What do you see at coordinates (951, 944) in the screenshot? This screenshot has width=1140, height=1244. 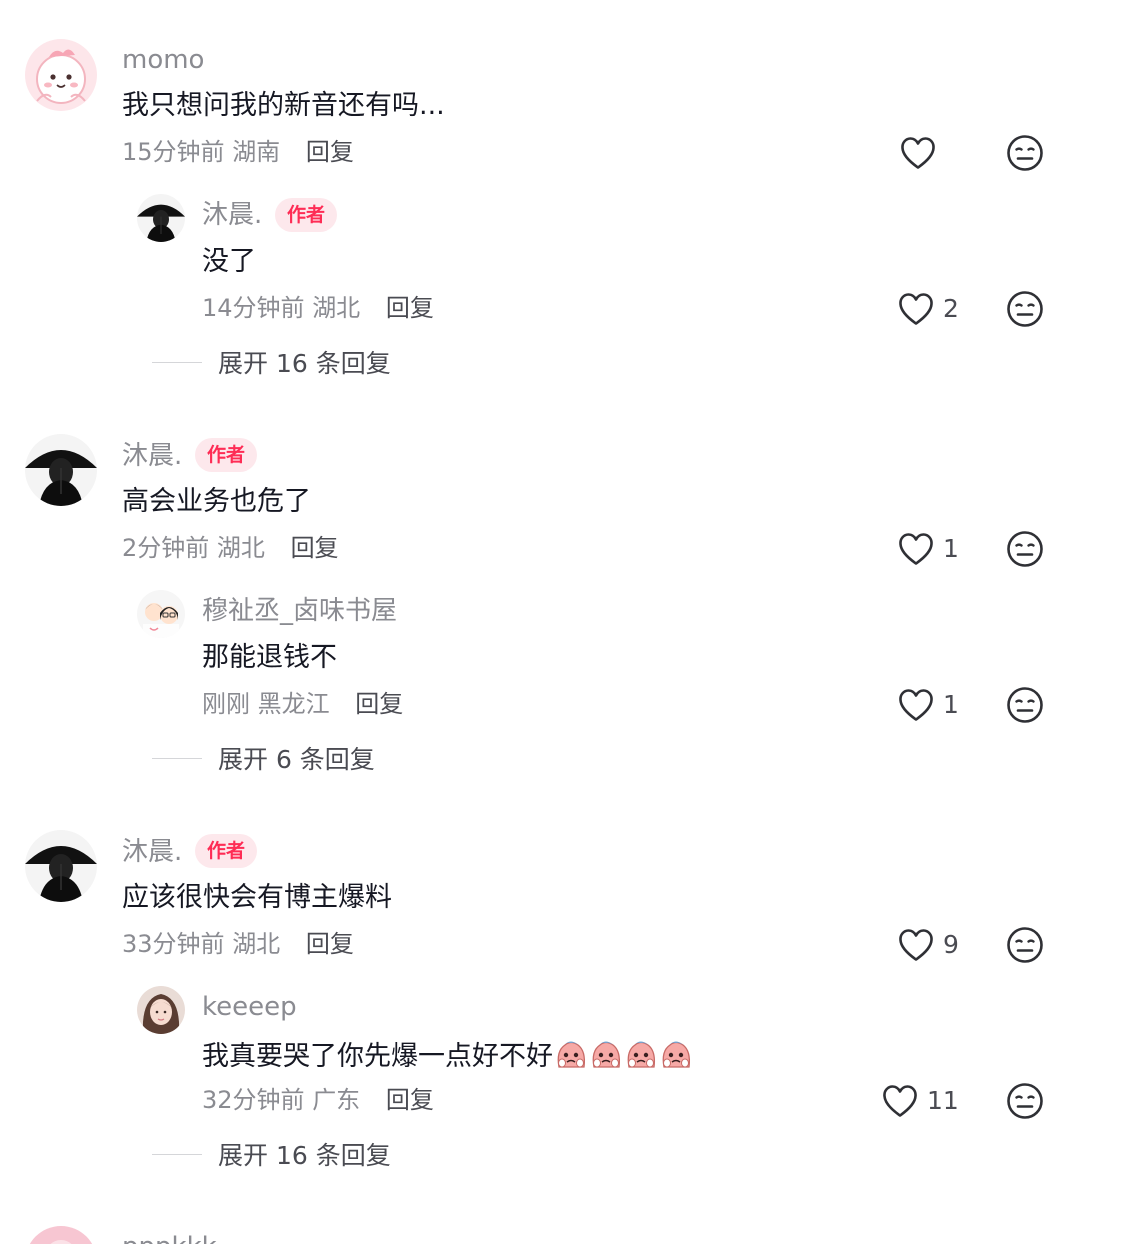 I see `like-count: 9` at bounding box center [951, 944].